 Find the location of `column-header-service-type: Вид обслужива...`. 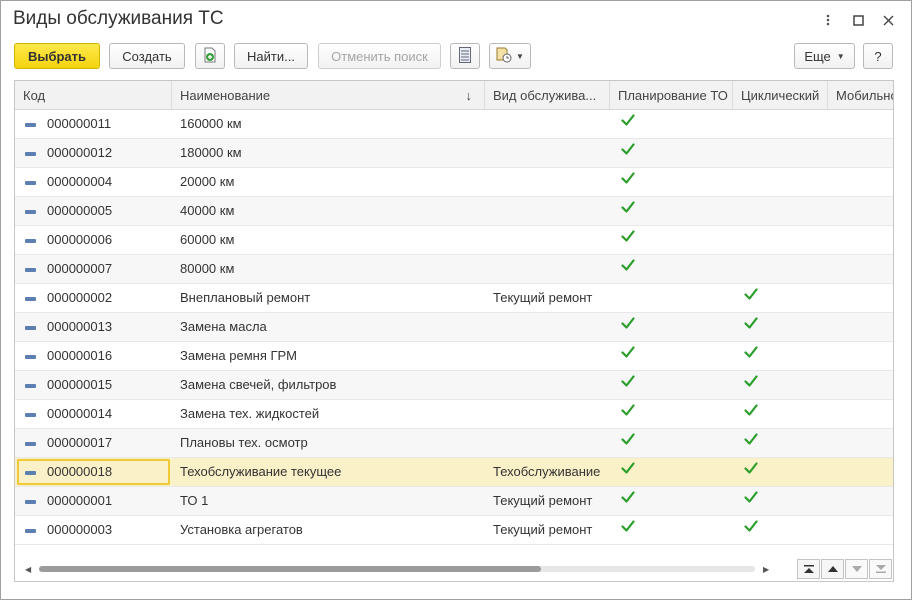

column-header-service-type: Вид обслужива... is located at coordinates (547, 95).